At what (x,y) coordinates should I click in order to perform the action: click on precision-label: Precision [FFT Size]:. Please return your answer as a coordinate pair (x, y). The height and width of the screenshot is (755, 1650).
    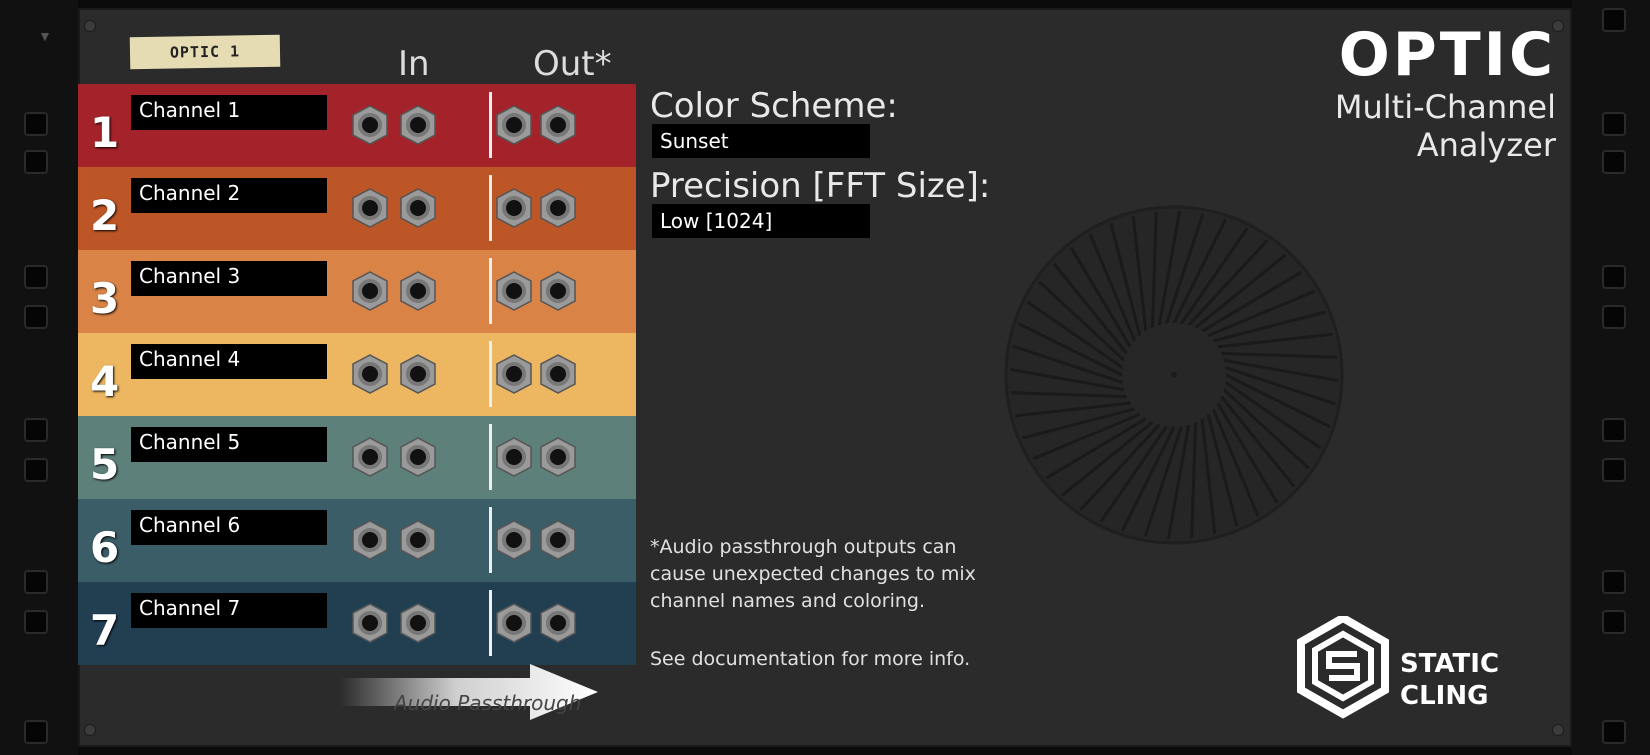
    Looking at the image, I should click on (820, 186).